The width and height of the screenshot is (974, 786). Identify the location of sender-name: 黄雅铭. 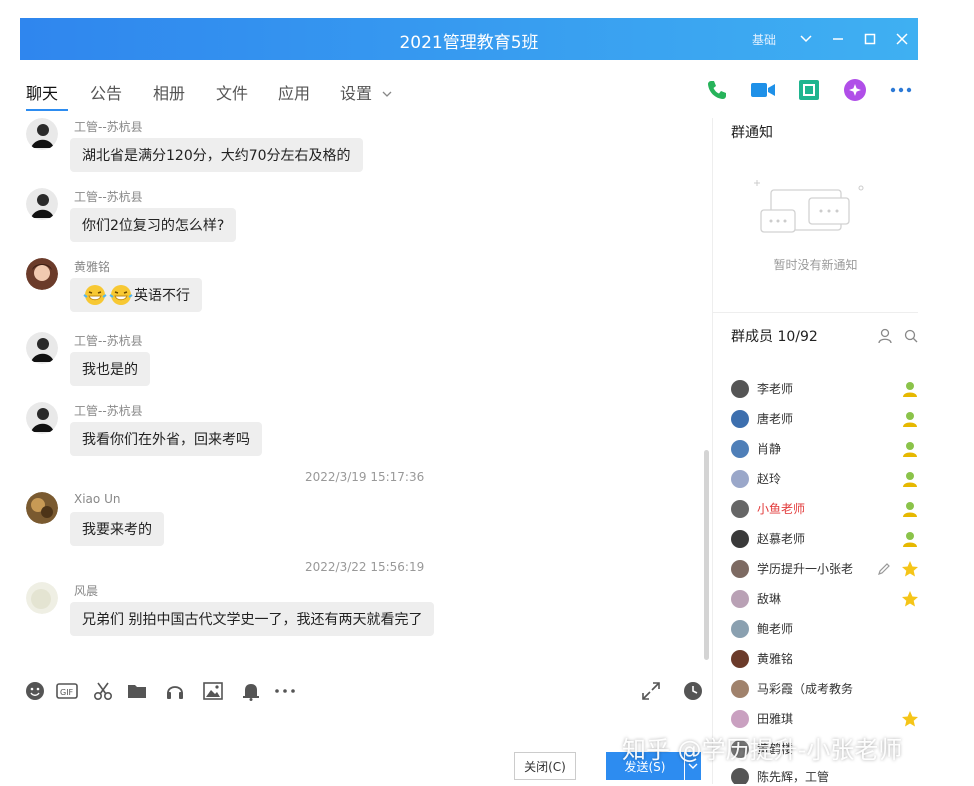
(92, 267).